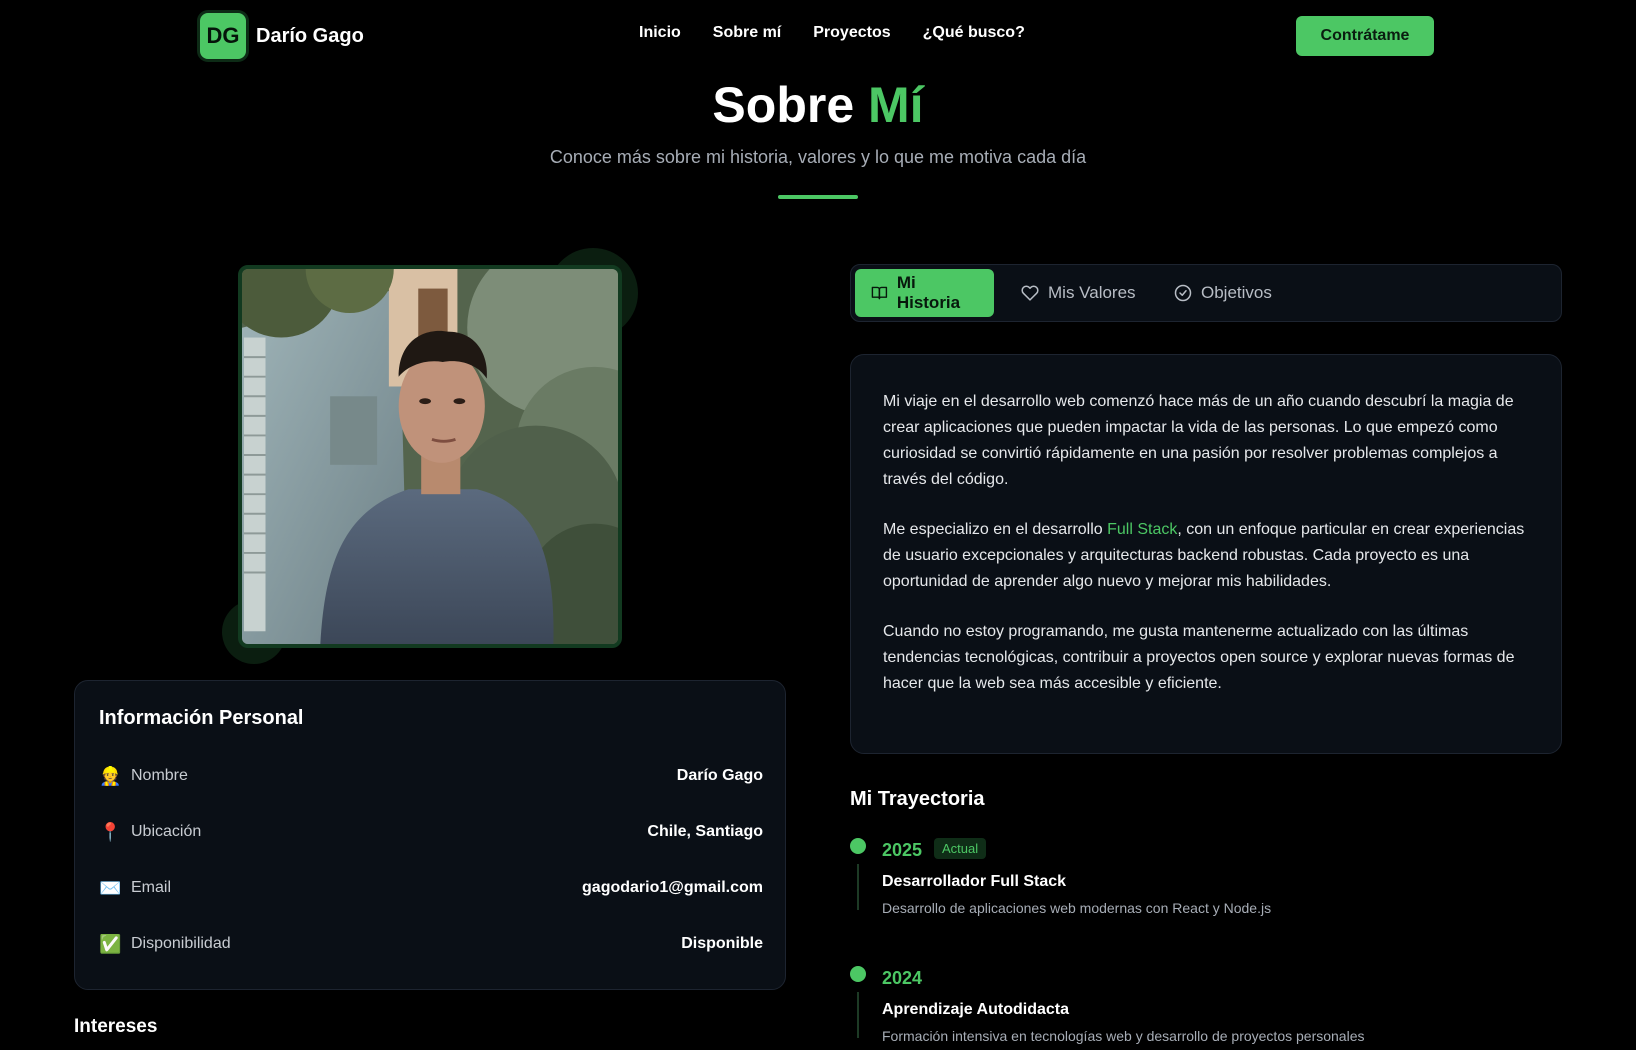 This screenshot has height=1050, width=1636. What do you see at coordinates (722, 943) in the screenshot?
I see `info-value: Disponible` at bounding box center [722, 943].